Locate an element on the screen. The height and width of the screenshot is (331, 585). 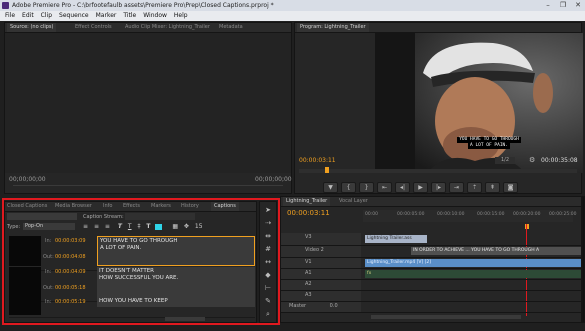
track-name: Master is located at coordinates (298, 306).